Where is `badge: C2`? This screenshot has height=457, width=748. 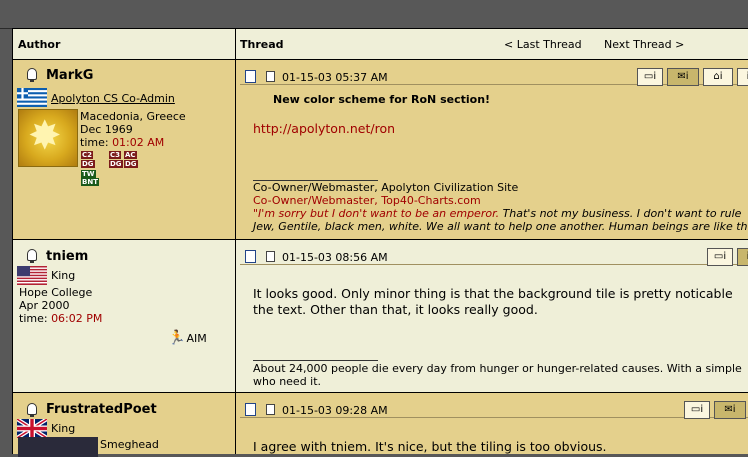 badge: C2 is located at coordinates (87, 155).